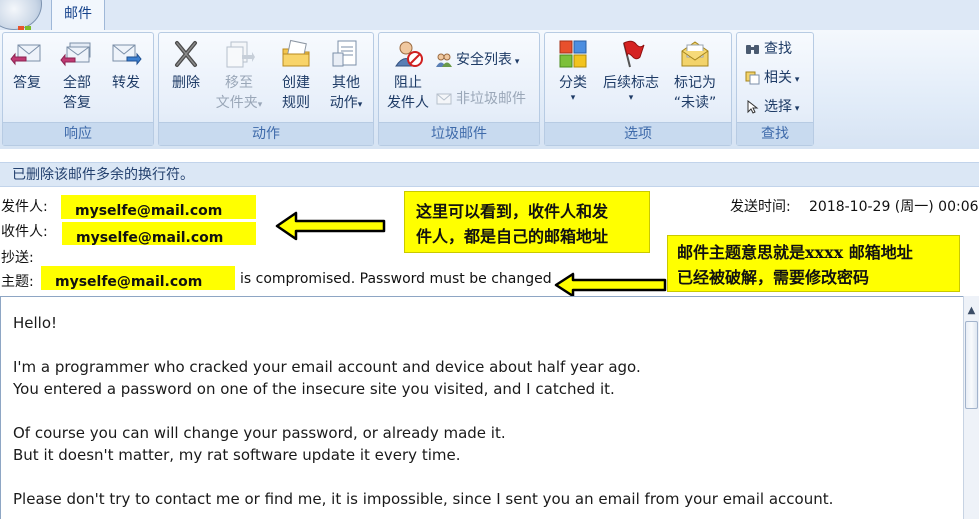 This screenshot has width=979, height=519. Describe the element at coordinates (127, 55) in the screenshot. I see `forward-icon` at that location.